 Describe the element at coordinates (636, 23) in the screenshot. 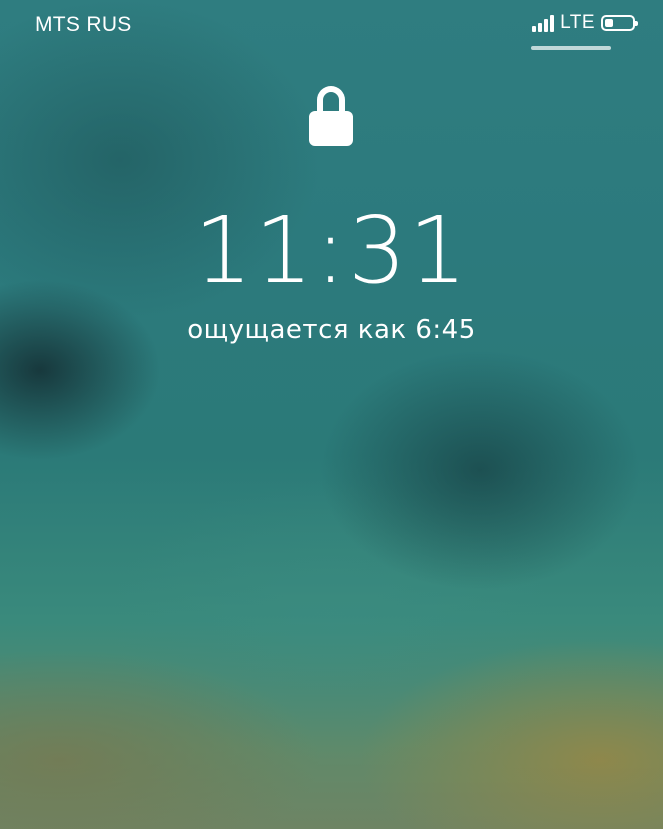

I see `battery-nub` at that location.